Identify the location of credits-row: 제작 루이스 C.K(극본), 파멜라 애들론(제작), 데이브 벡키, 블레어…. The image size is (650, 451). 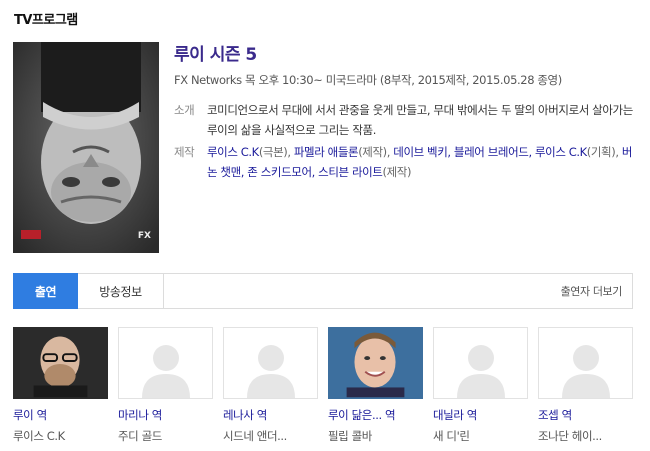
(405, 162).